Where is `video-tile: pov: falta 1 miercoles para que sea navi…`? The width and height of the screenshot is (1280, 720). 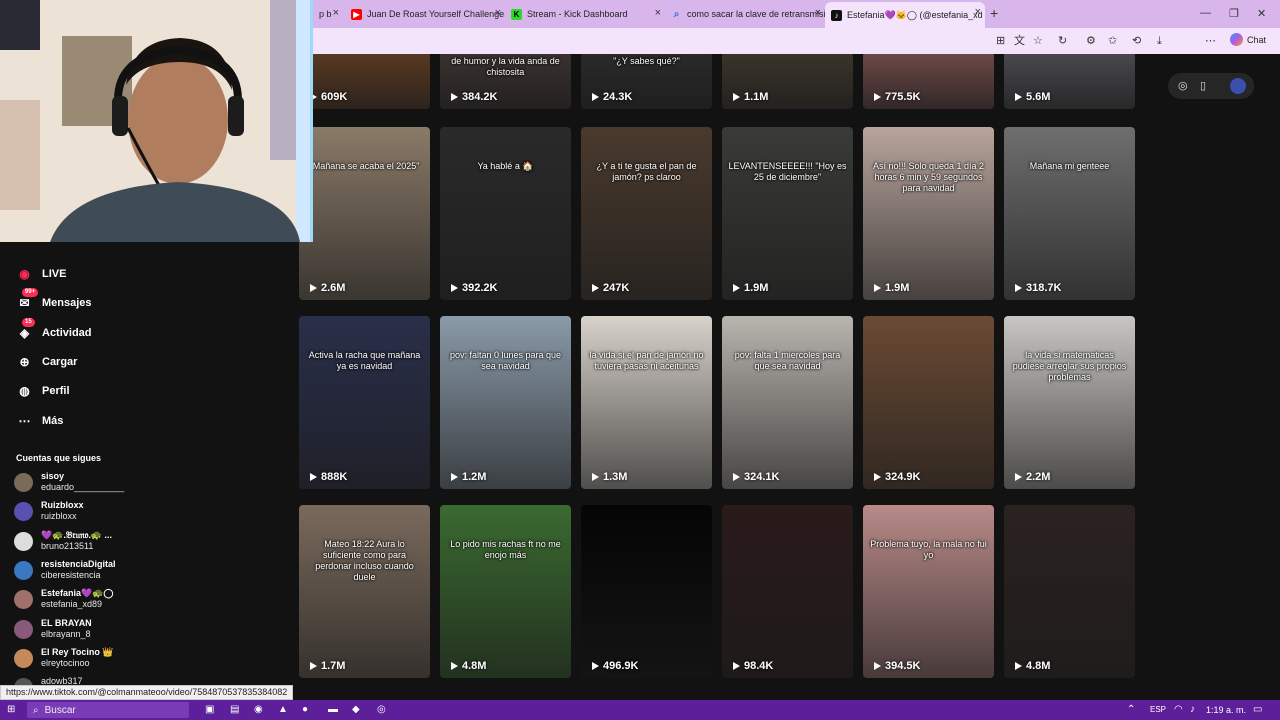 video-tile: pov: falta 1 miercoles para que sea navi… is located at coordinates (787, 402).